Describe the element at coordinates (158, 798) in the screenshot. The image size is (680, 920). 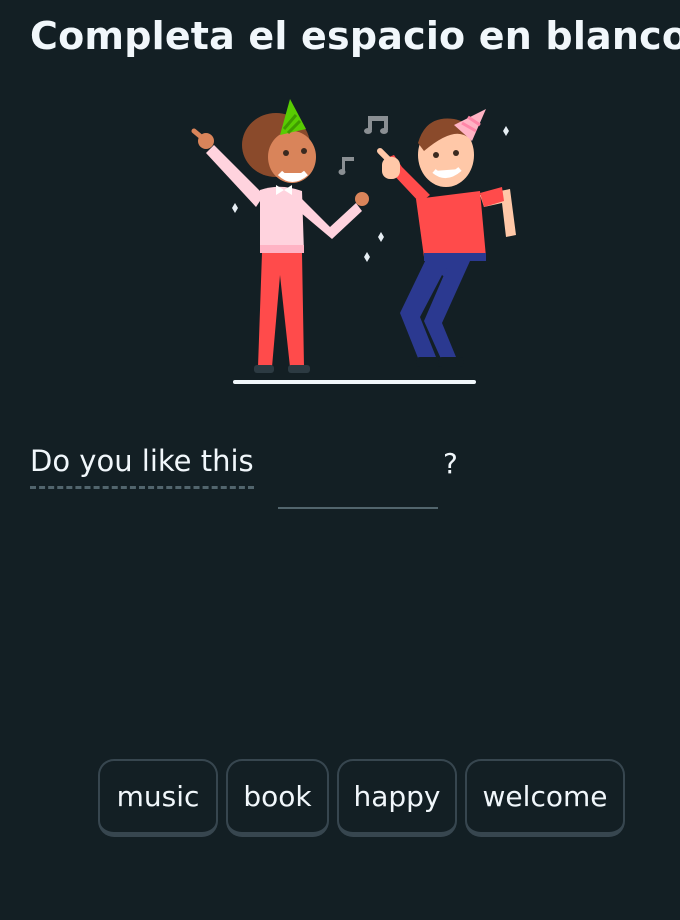
I see `word-option-music: music` at that location.